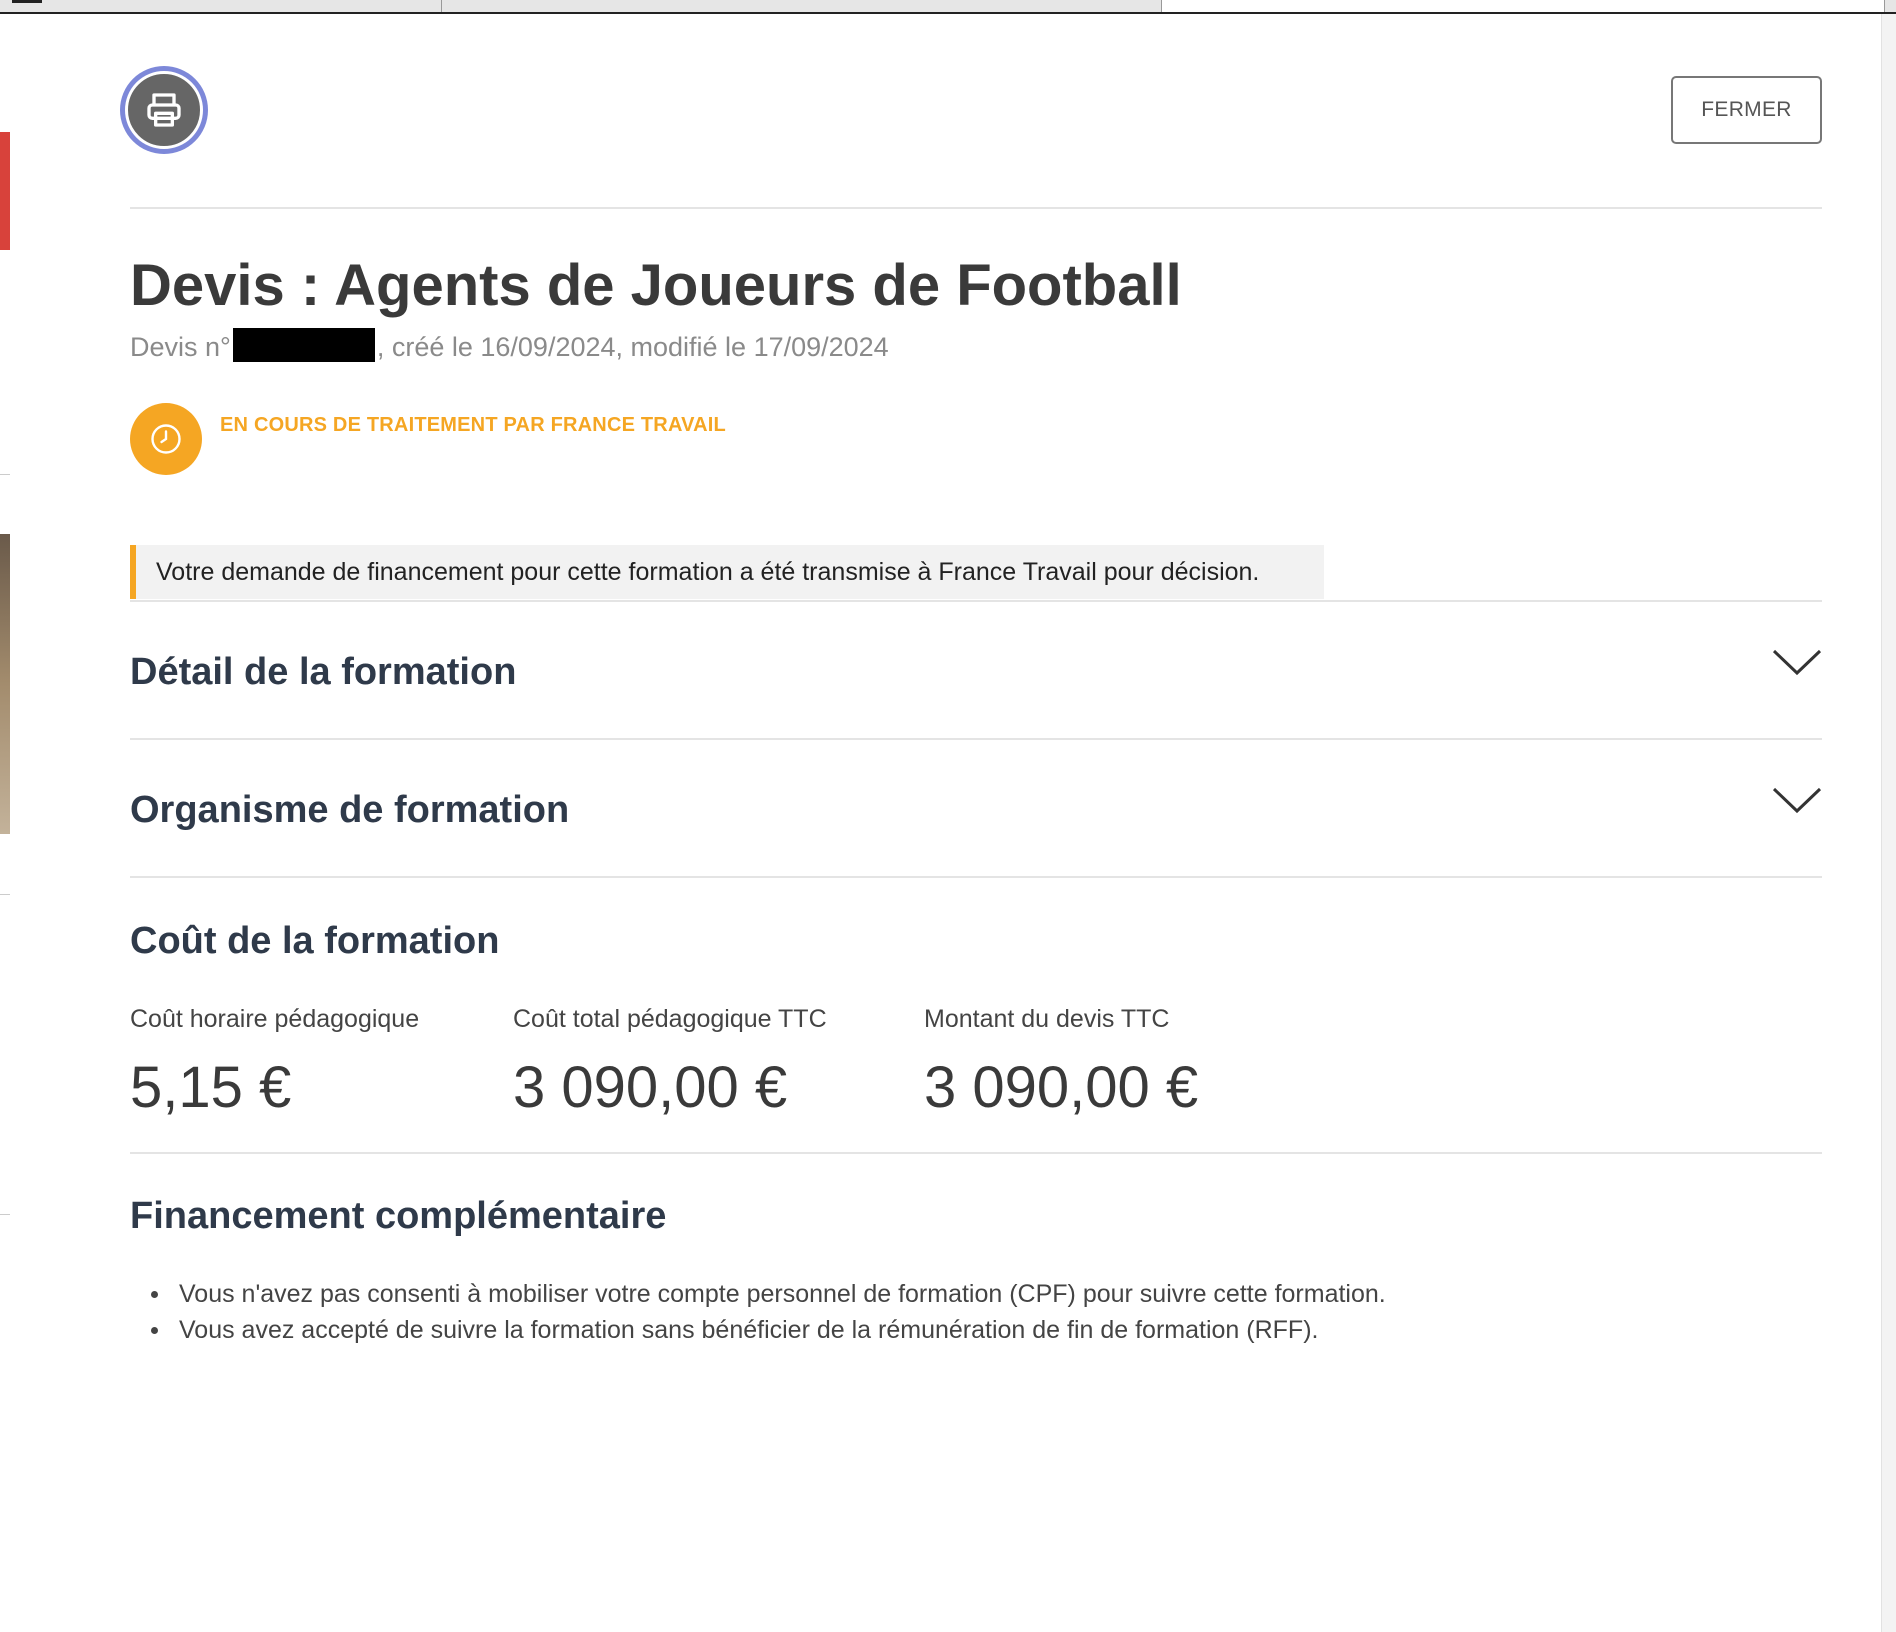  I want to click on cost-item: Coût horaire pédagogique 5,15 €, so click(274, 1062).